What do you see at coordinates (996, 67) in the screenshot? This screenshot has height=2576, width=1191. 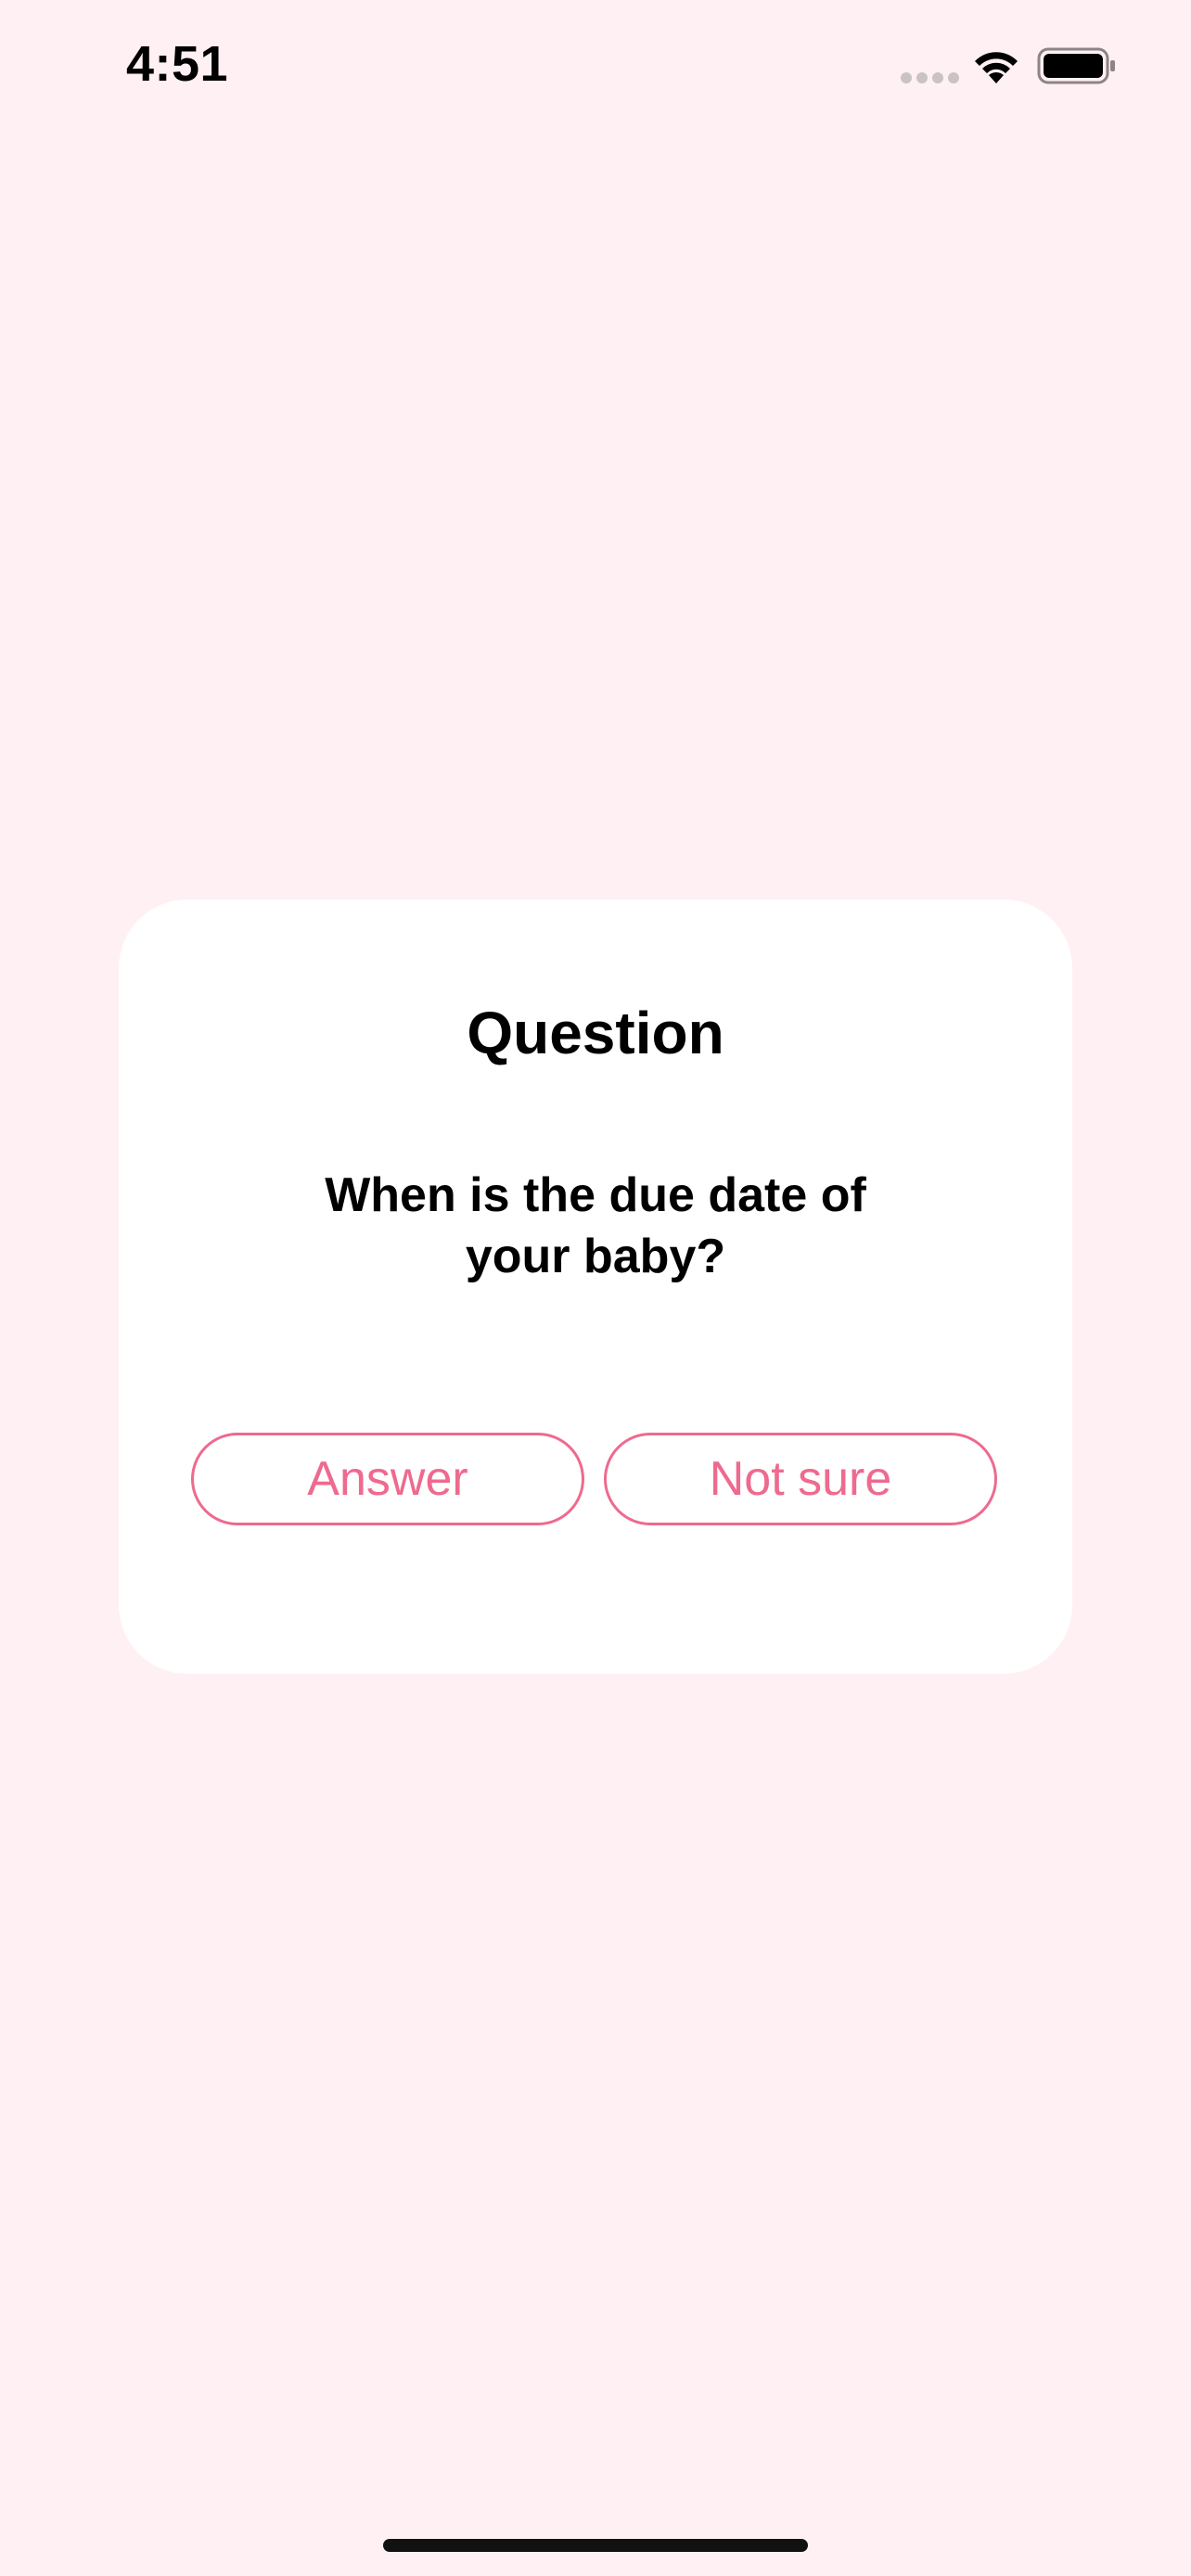 I see `wifi-icon` at bounding box center [996, 67].